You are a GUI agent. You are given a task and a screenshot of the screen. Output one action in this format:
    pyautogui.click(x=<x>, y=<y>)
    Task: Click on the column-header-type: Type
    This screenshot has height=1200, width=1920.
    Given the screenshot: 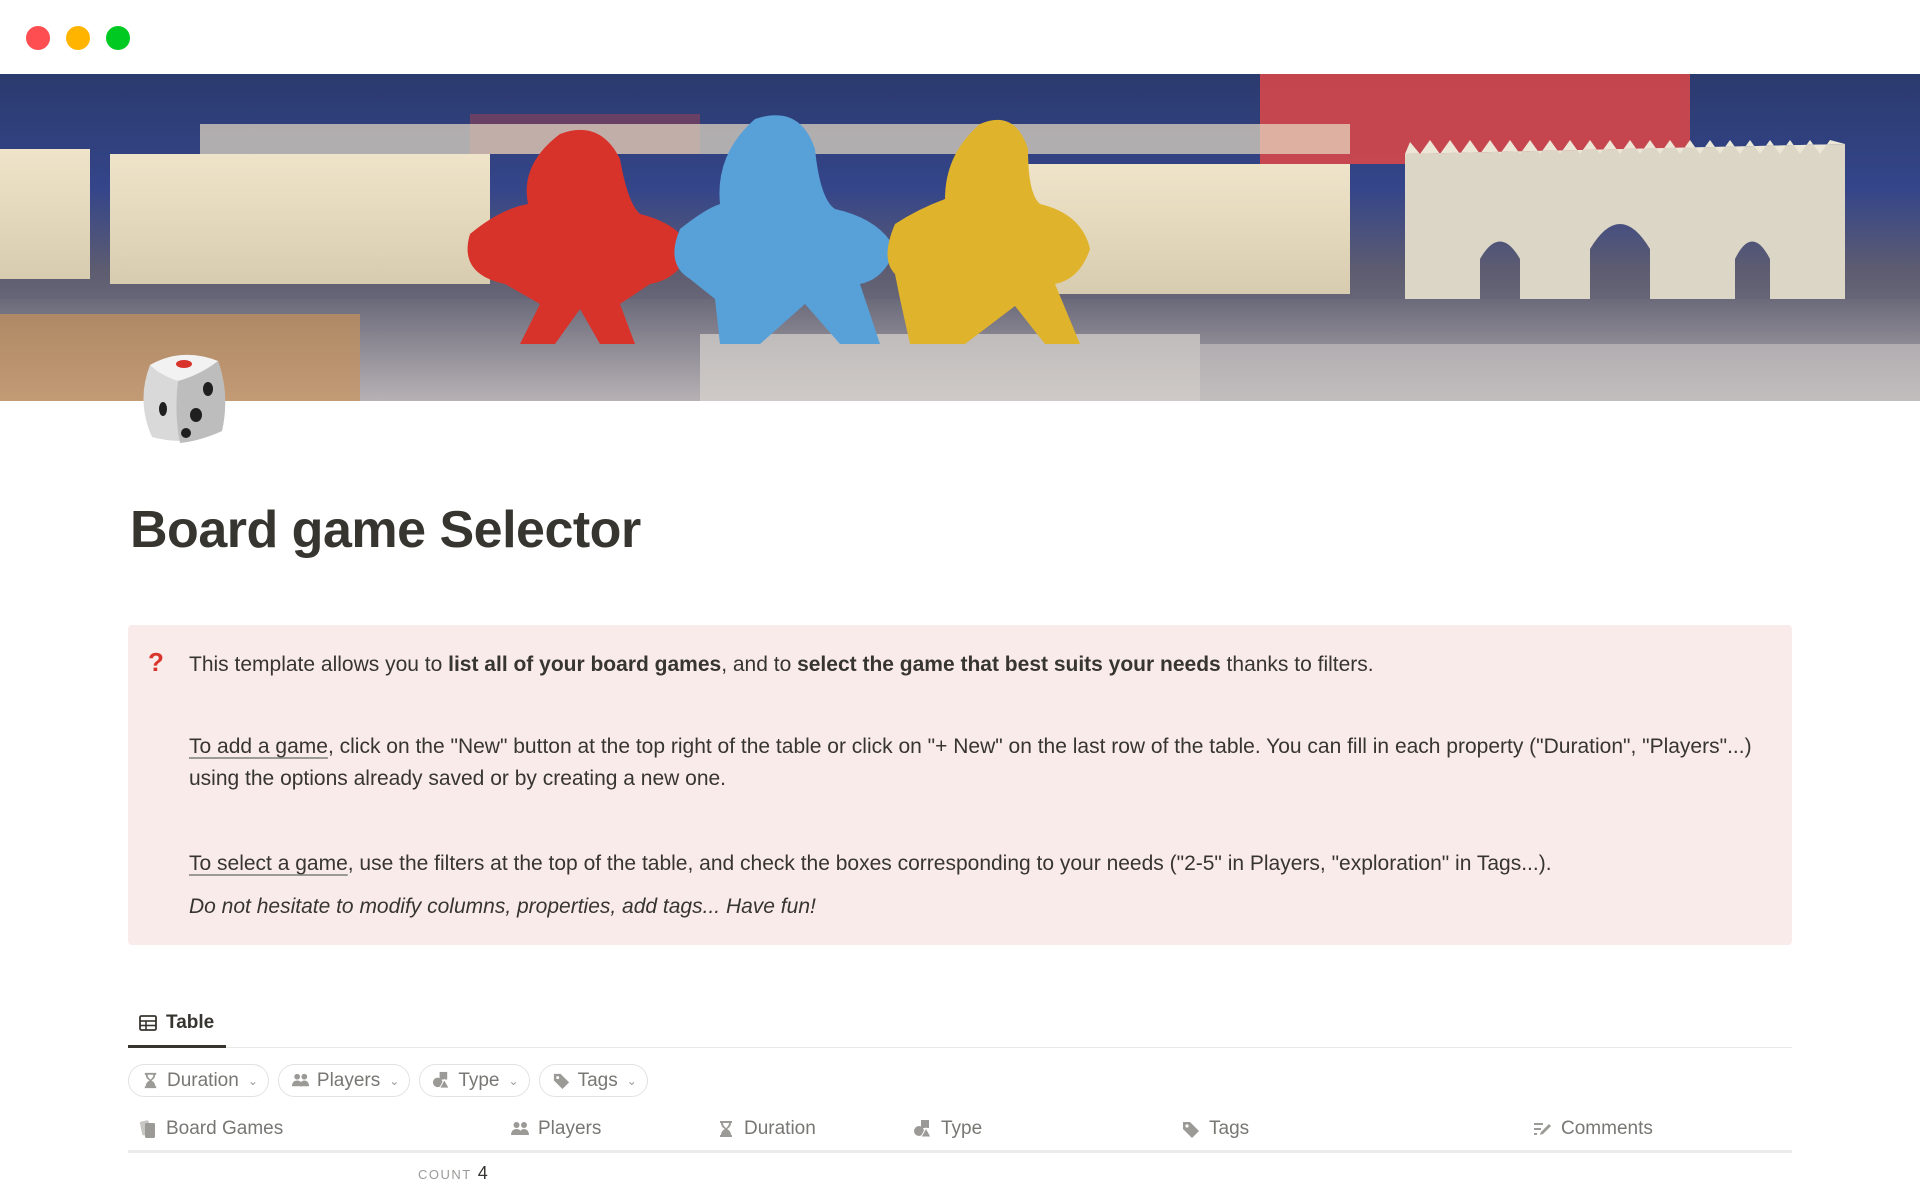 What is the action you would take?
    pyautogui.click(x=947, y=1129)
    